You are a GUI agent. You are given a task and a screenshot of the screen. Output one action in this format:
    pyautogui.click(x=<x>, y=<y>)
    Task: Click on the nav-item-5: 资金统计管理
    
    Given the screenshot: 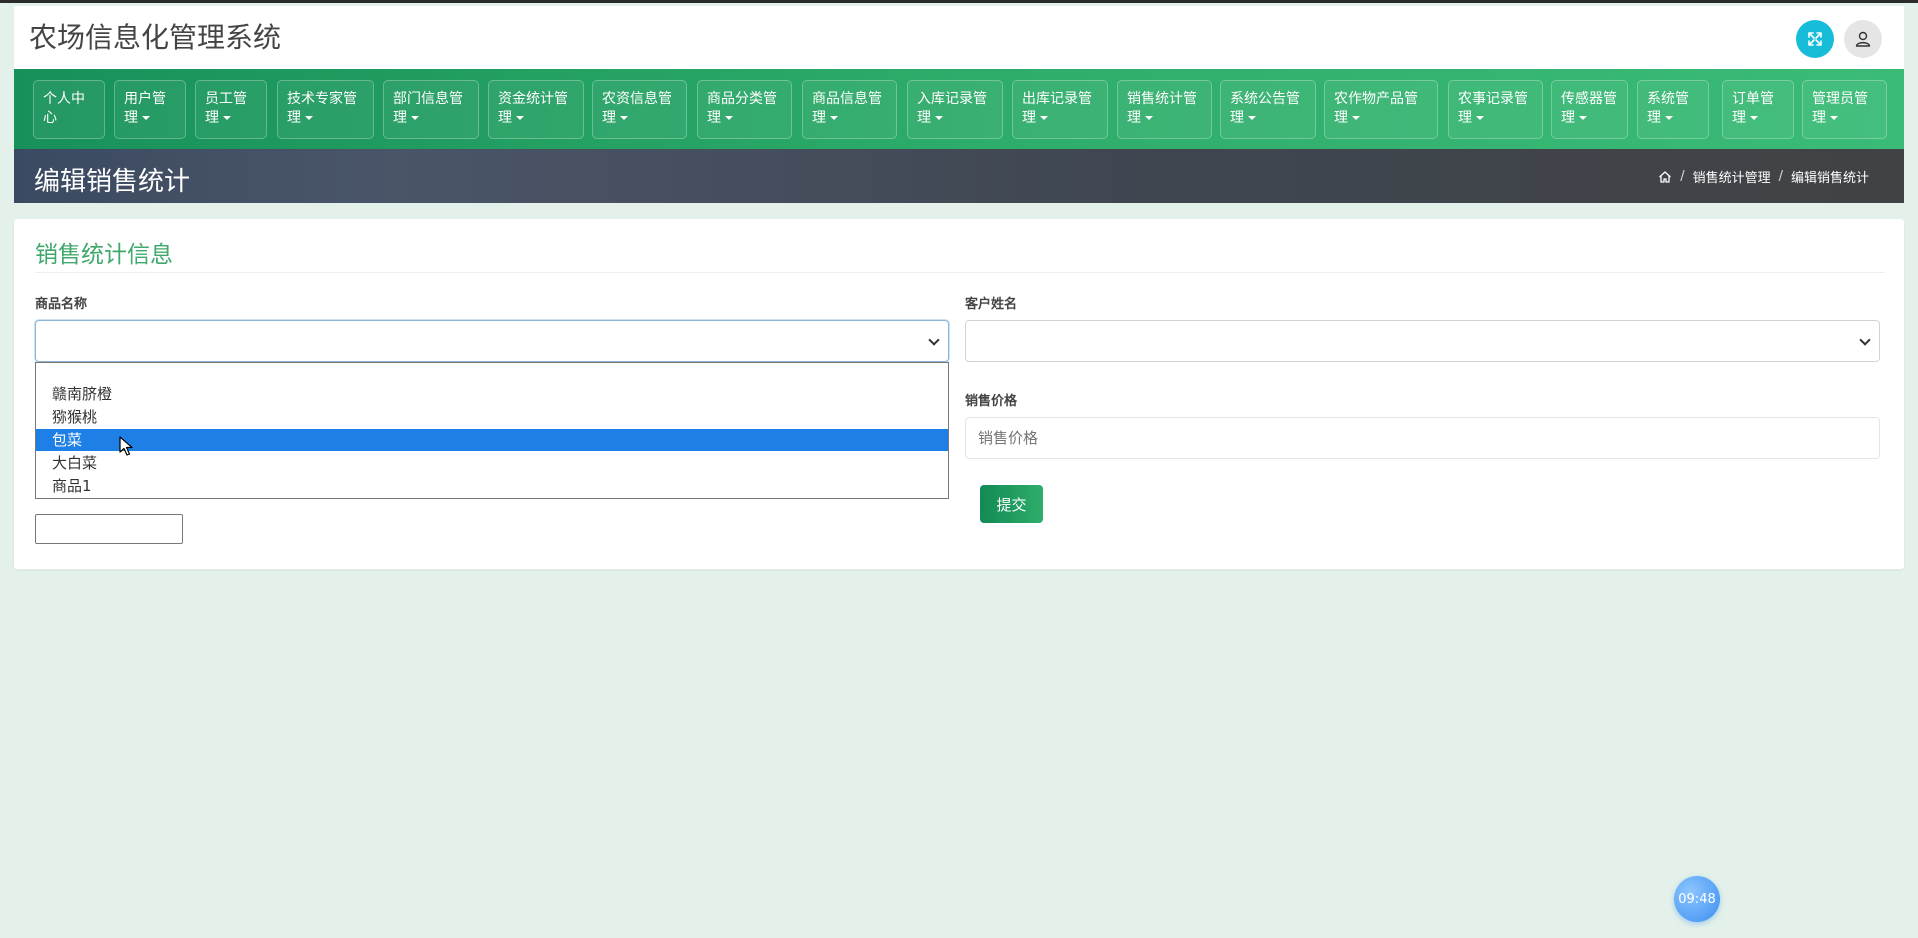 What is the action you would take?
    pyautogui.click(x=536, y=109)
    